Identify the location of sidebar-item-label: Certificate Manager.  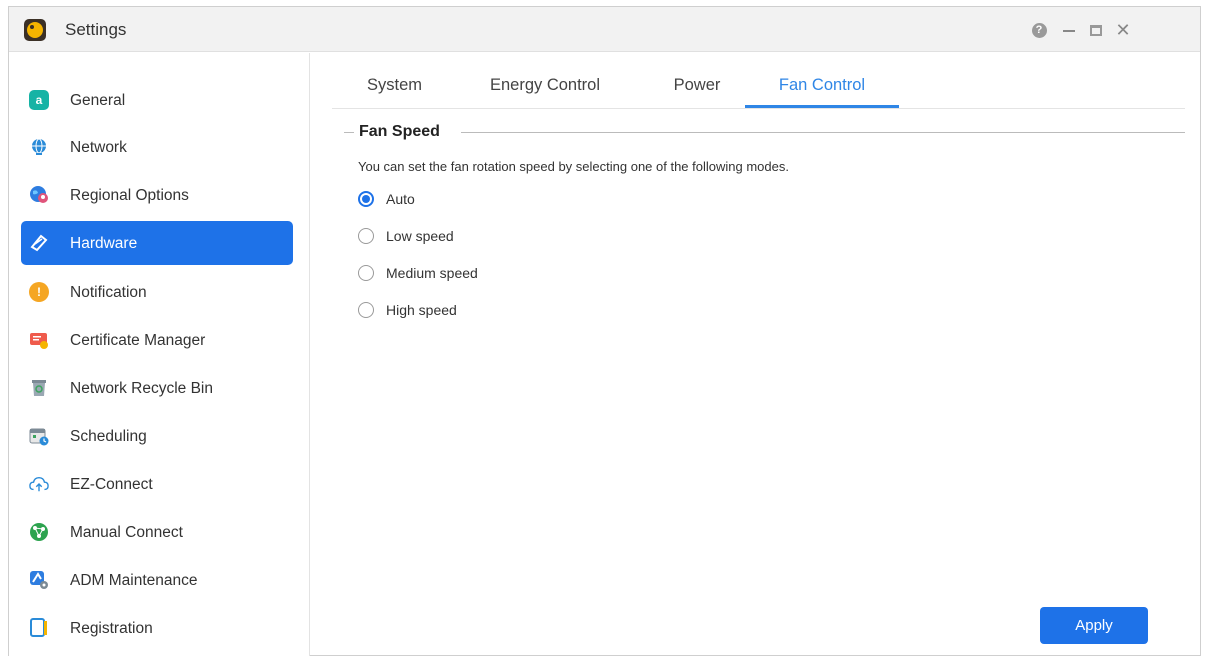
(138, 340).